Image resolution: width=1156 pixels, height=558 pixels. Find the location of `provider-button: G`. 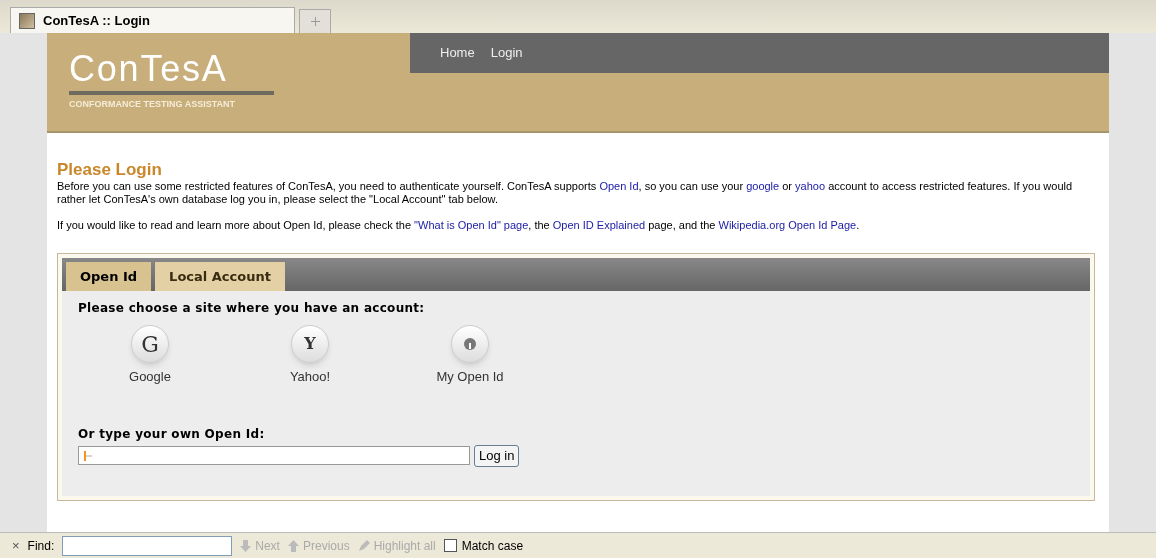

provider-button: G is located at coordinates (150, 344).